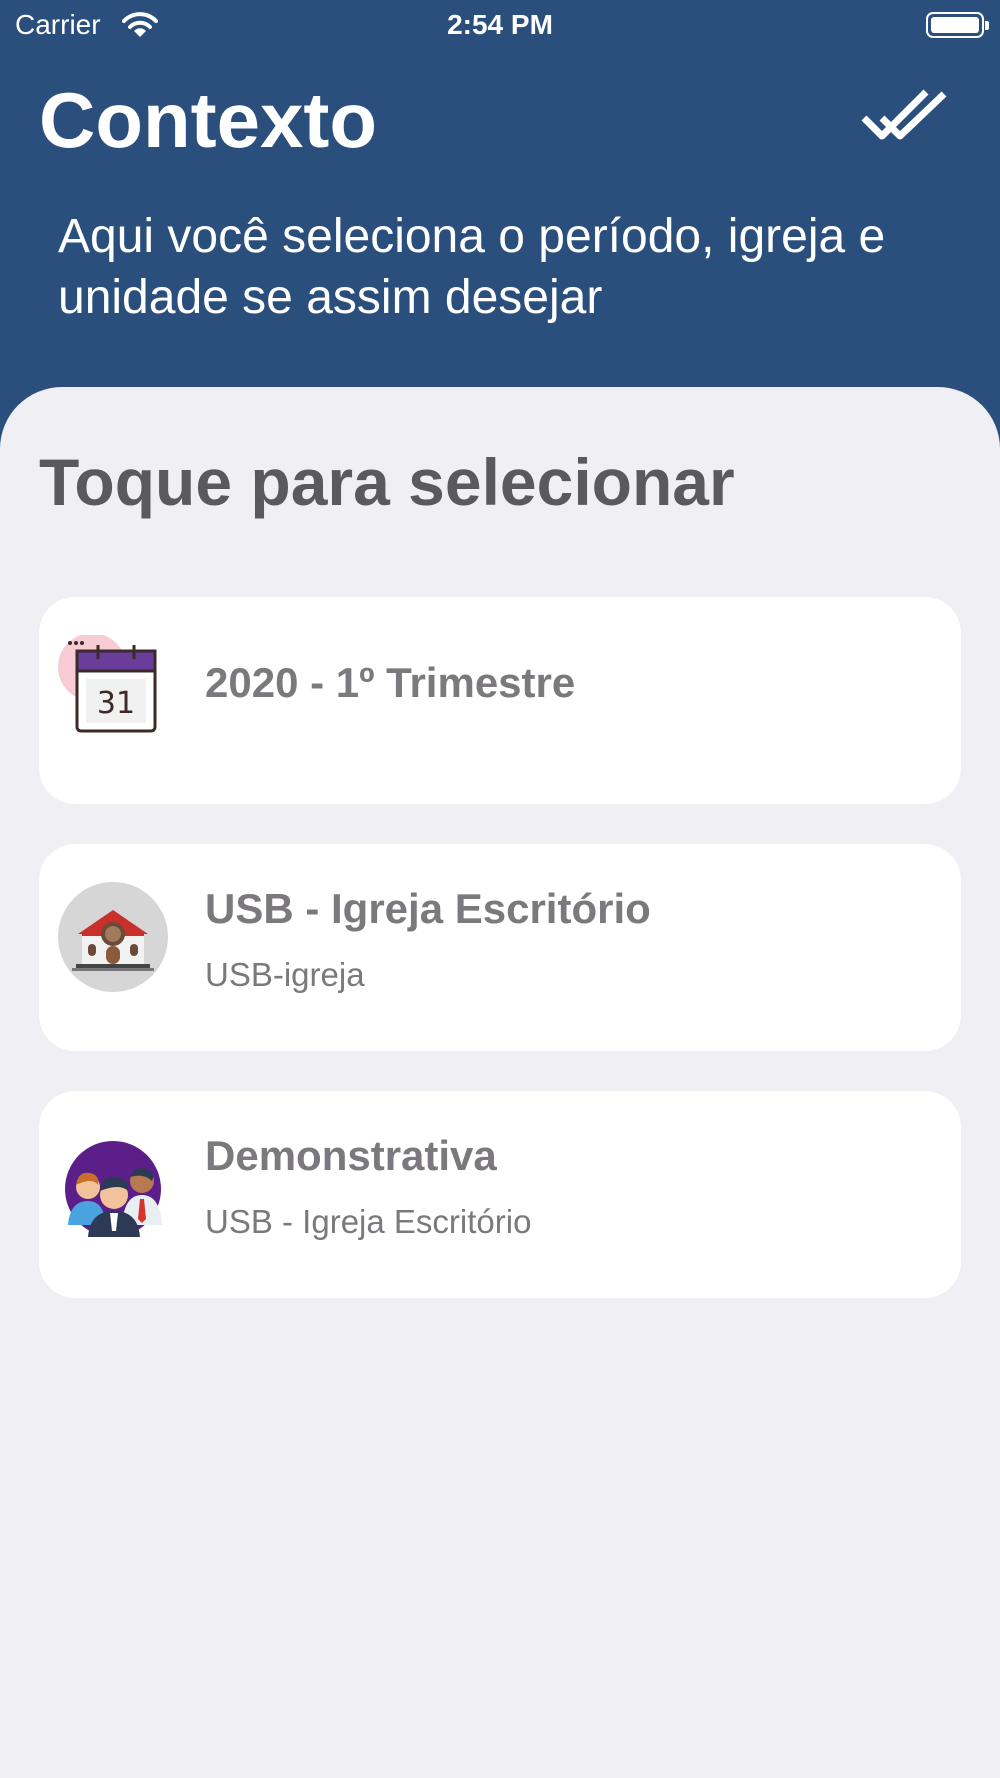 Image resolution: width=1000 pixels, height=1778 pixels. What do you see at coordinates (113, 1184) in the screenshot?
I see `people-group-icon` at bounding box center [113, 1184].